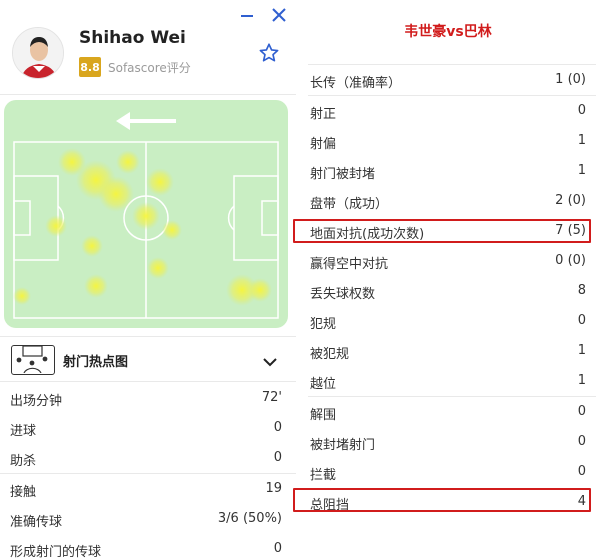 This screenshot has height=558, width=600. What do you see at coordinates (270, 360) in the screenshot?
I see `chevron-down-icon` at bounding box center [270, 360].